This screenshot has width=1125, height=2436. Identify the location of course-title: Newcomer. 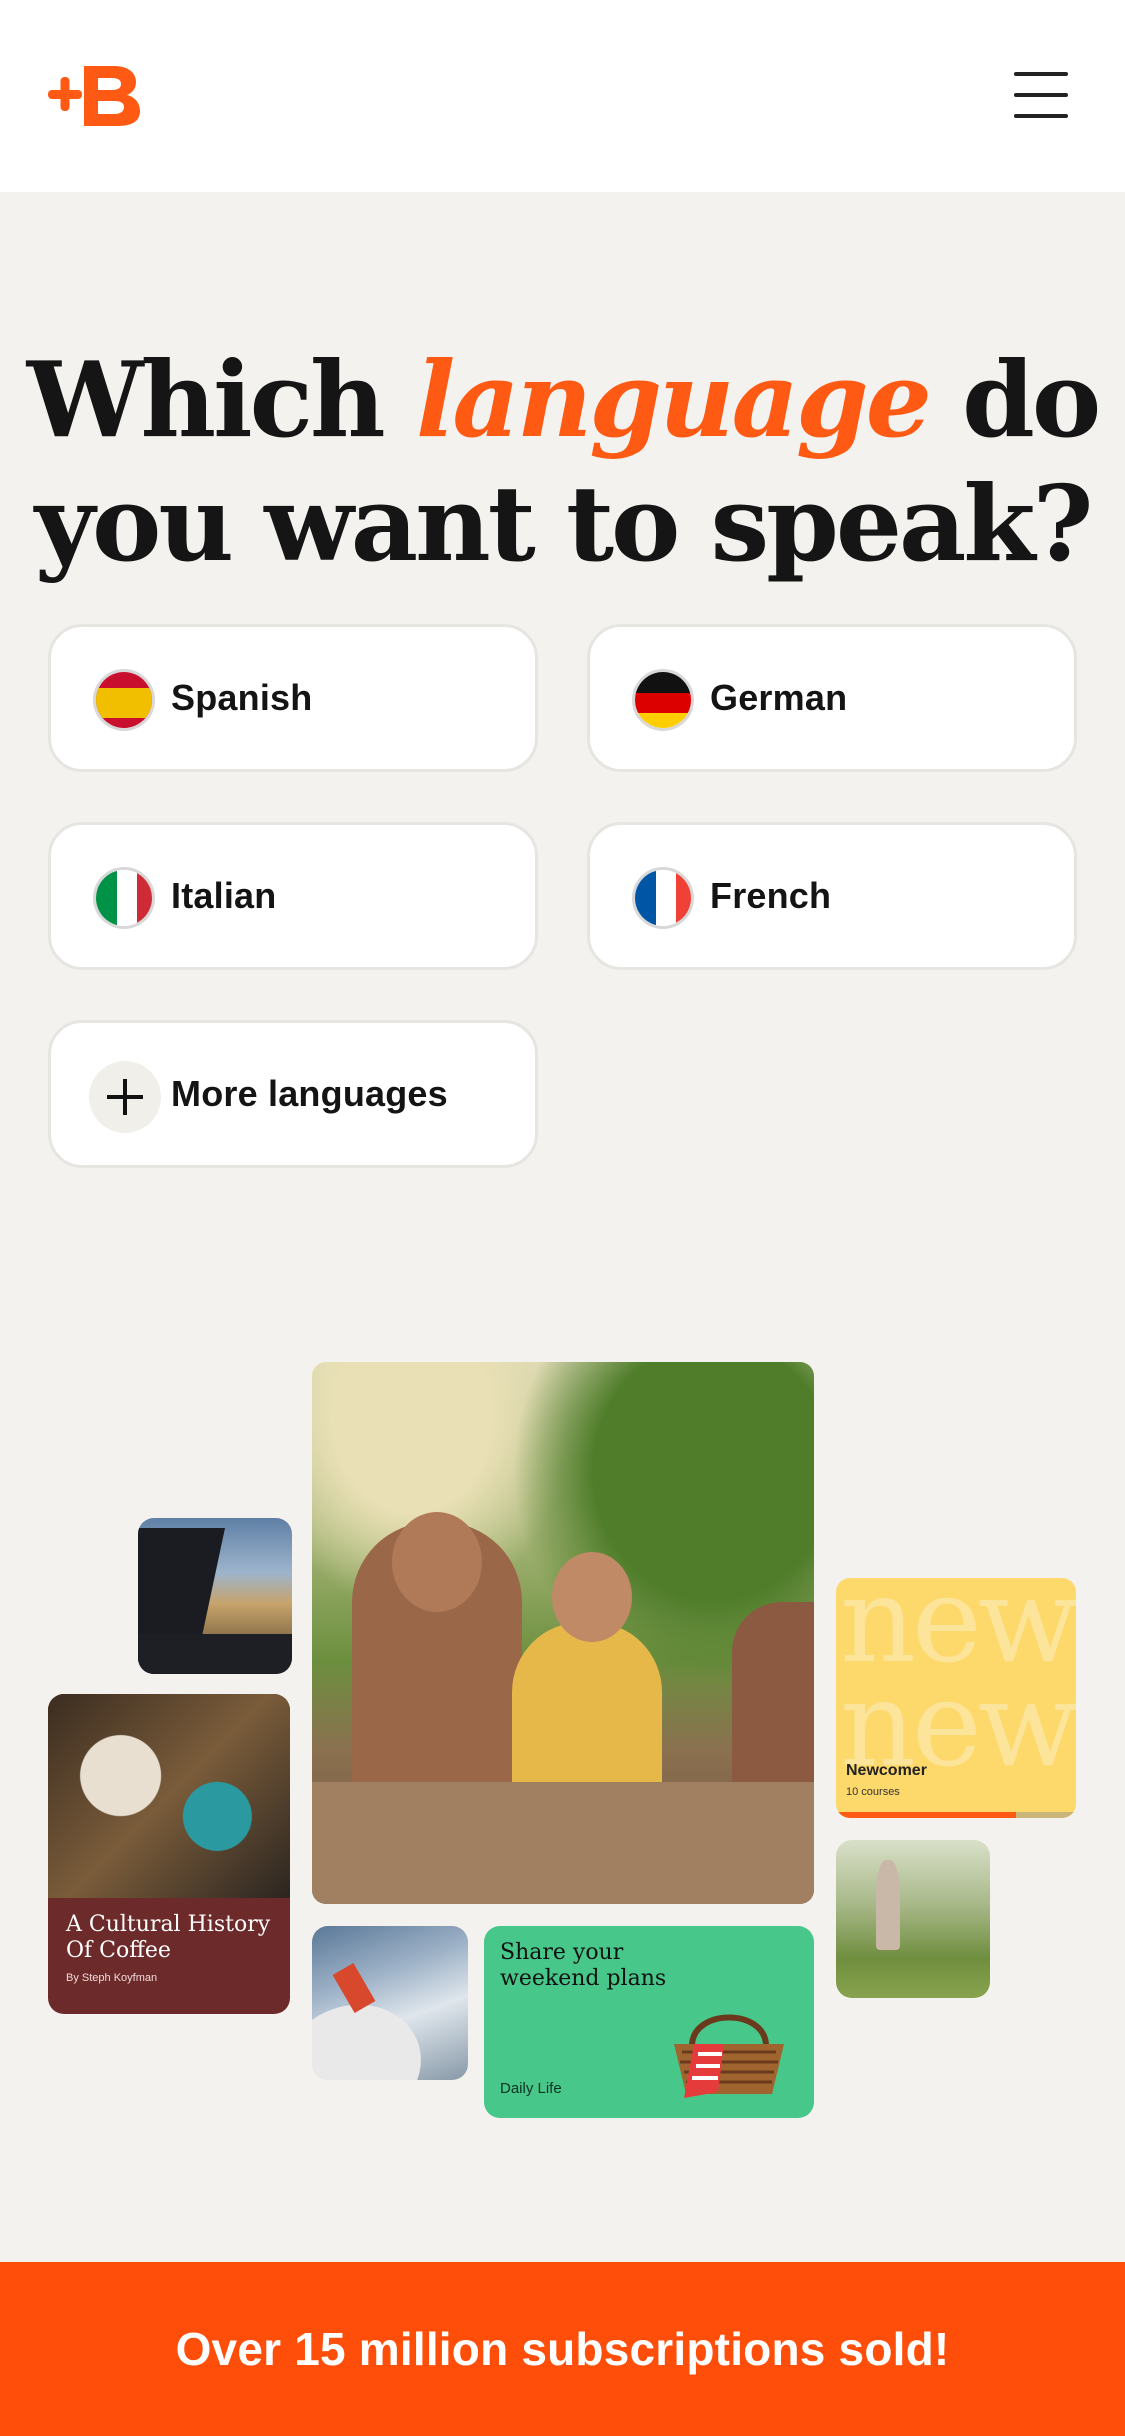
(886, 1770).